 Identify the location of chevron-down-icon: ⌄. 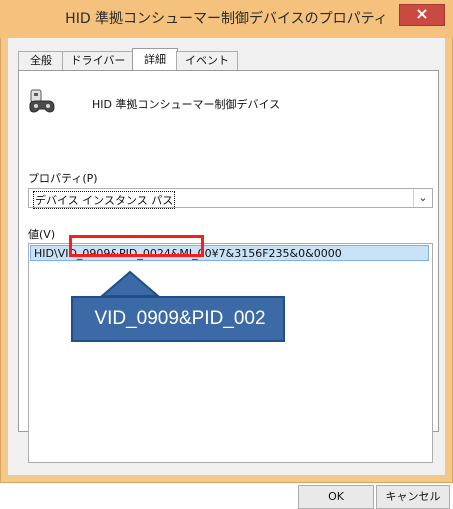
(422, 198).